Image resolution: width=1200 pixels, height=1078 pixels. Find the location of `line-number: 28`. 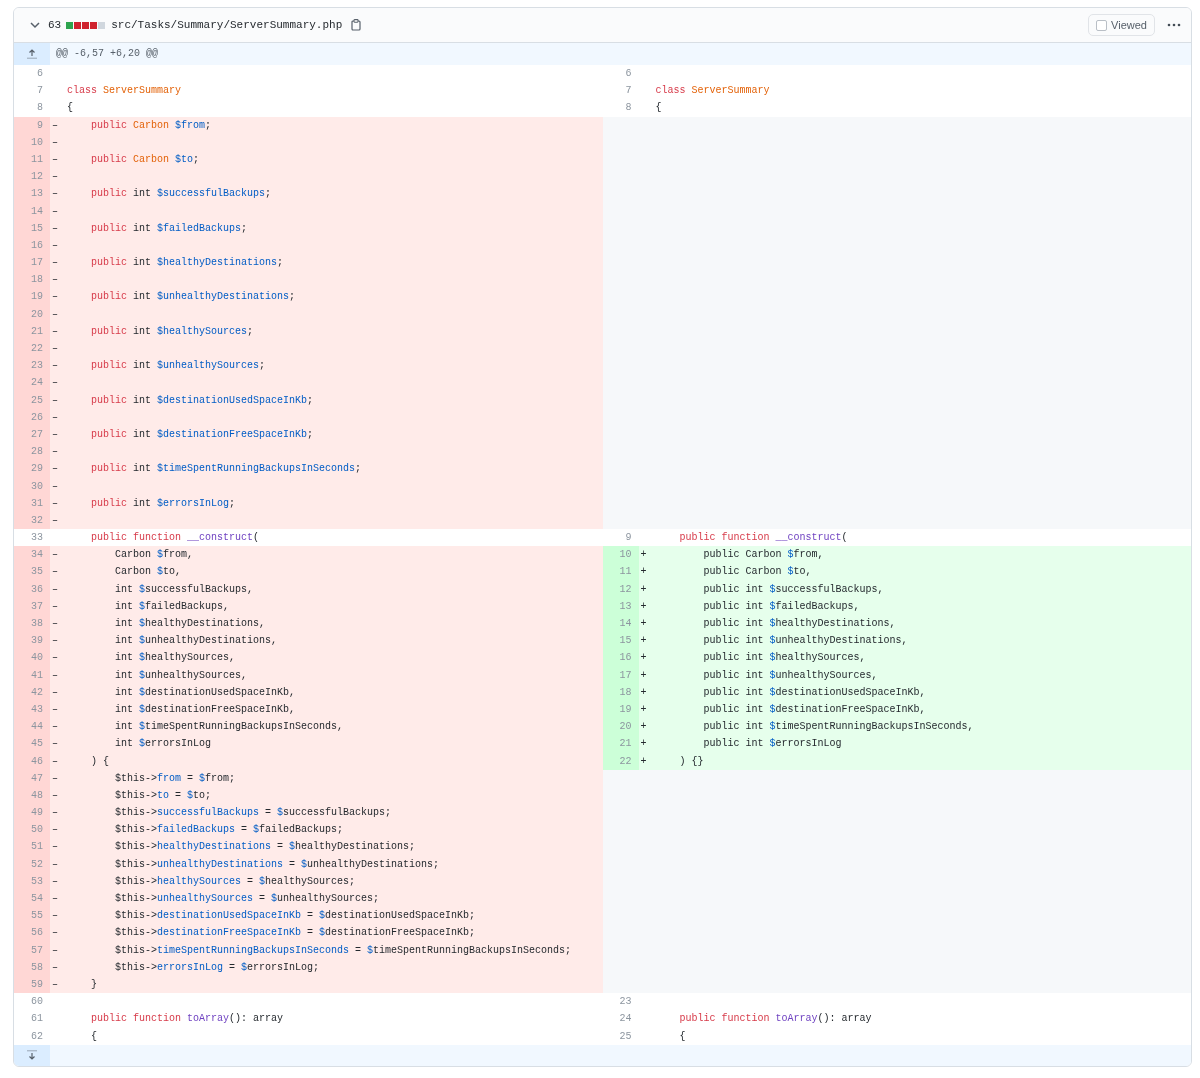

line-number: 28 is located at coordinates (32, 452).